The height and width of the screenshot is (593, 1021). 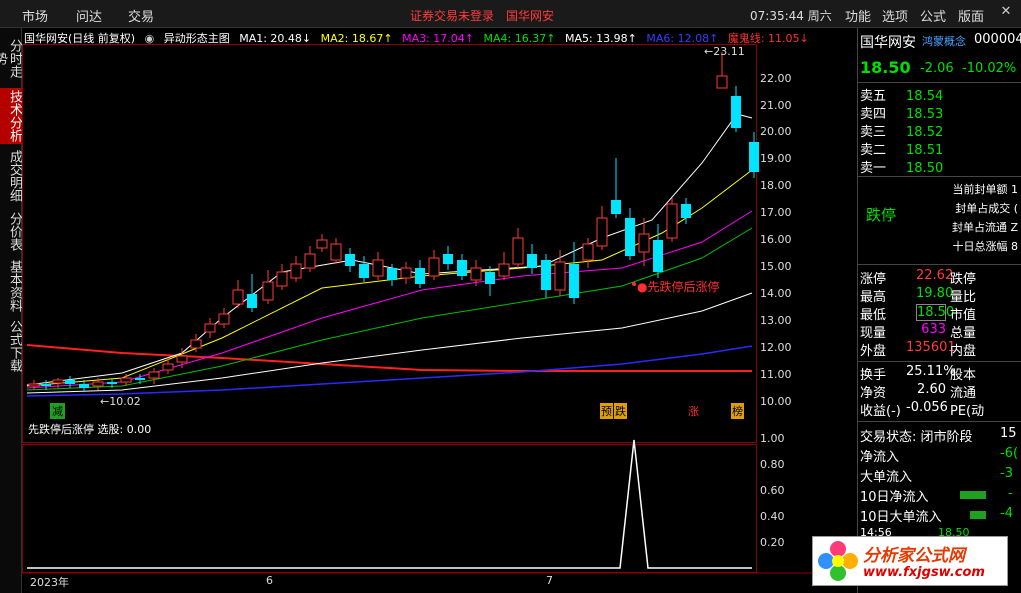 I want to click on tab-deal-detail: 成交明细, so click(x=11, y=176).